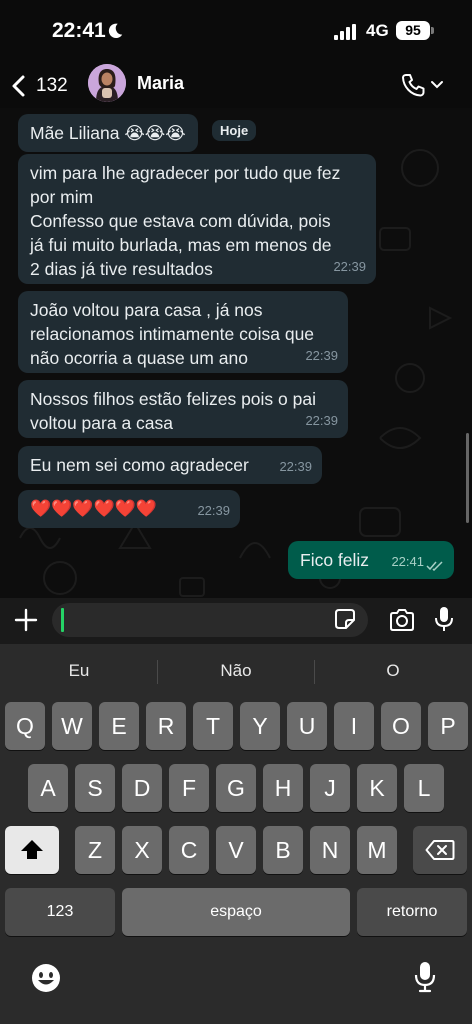 The width and height of the screenshot is (472, 1024). I want to click on read-ticks-icon, so click(434, 566).